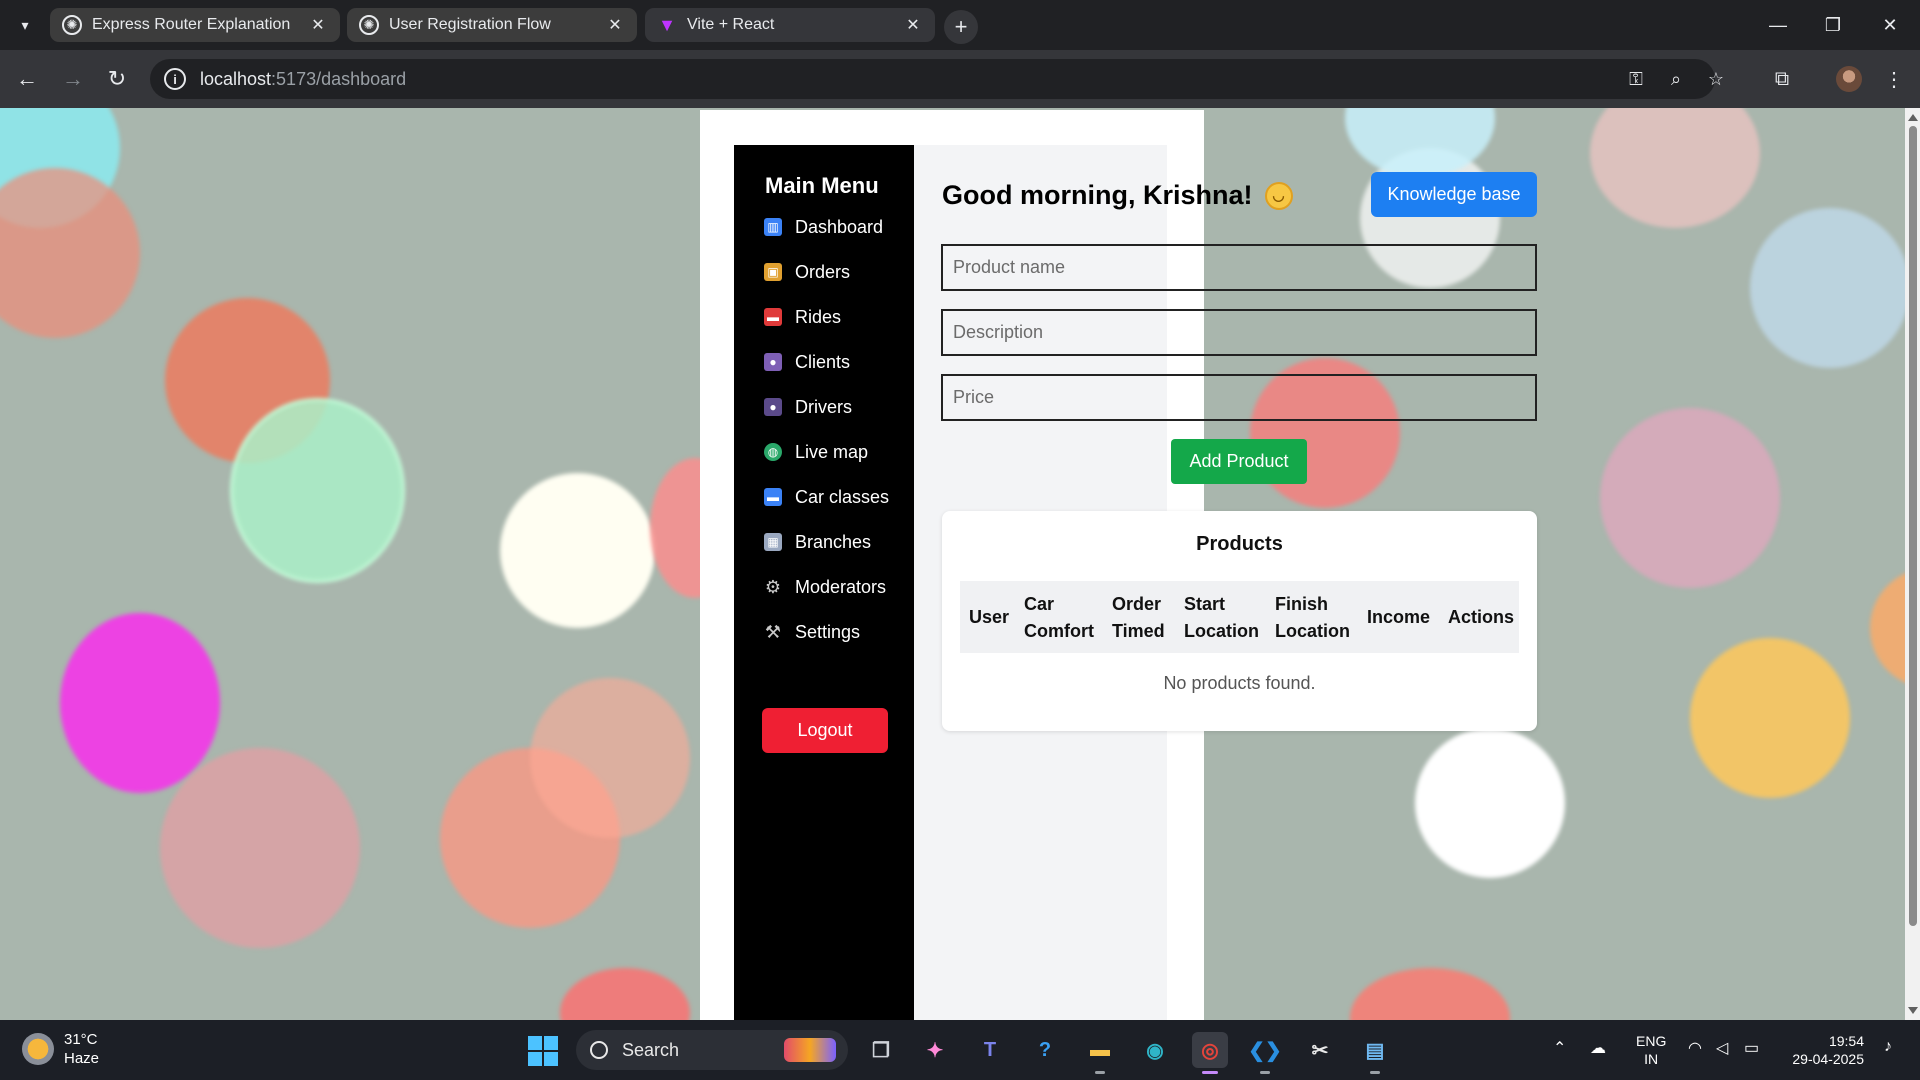 The height and width of the screenshot is (1080, 1920). I want to click on sidebar-item-branches: ▦ Branches, so click(817, 542).